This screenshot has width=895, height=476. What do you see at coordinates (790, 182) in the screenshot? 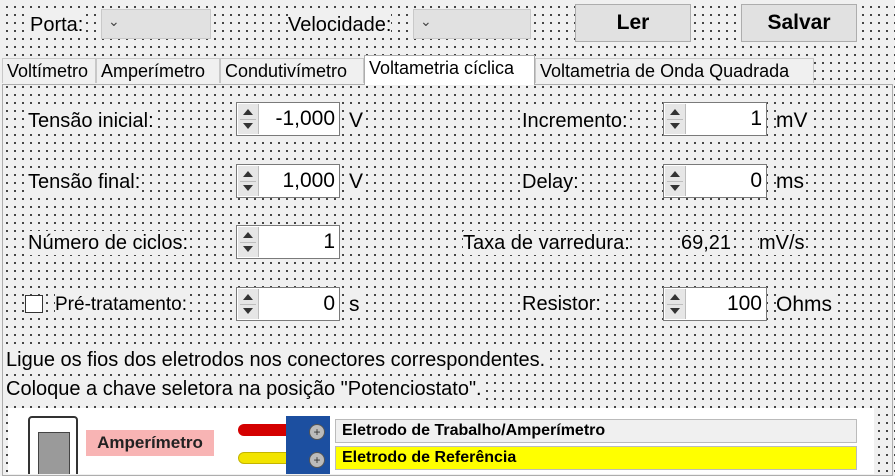
I see `delay-unit: ms` at bounding box center [790, 182].